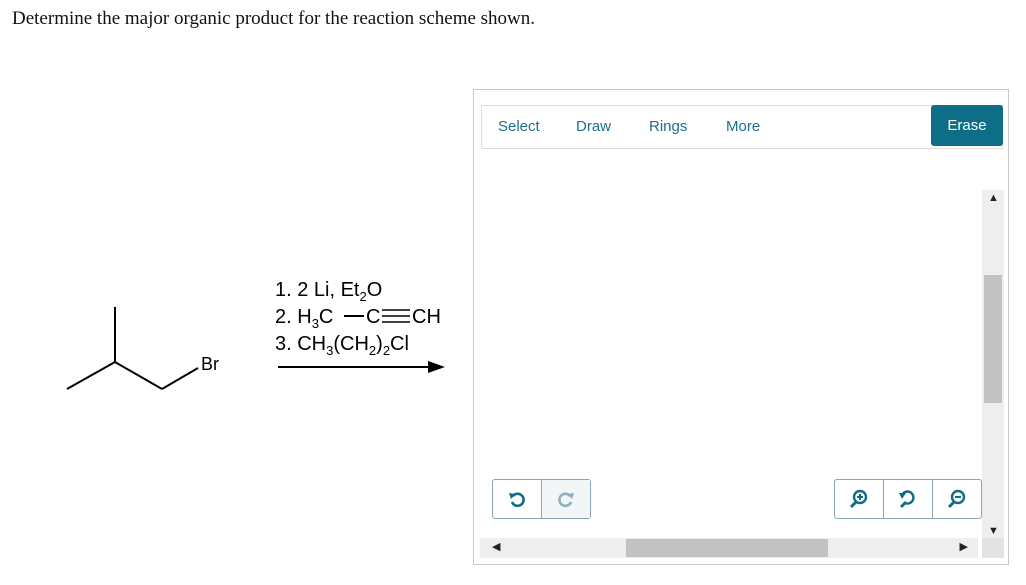  Describe the element at coordinates (375, 290) in the screenshot. I see `step1-tail: O` at that location.